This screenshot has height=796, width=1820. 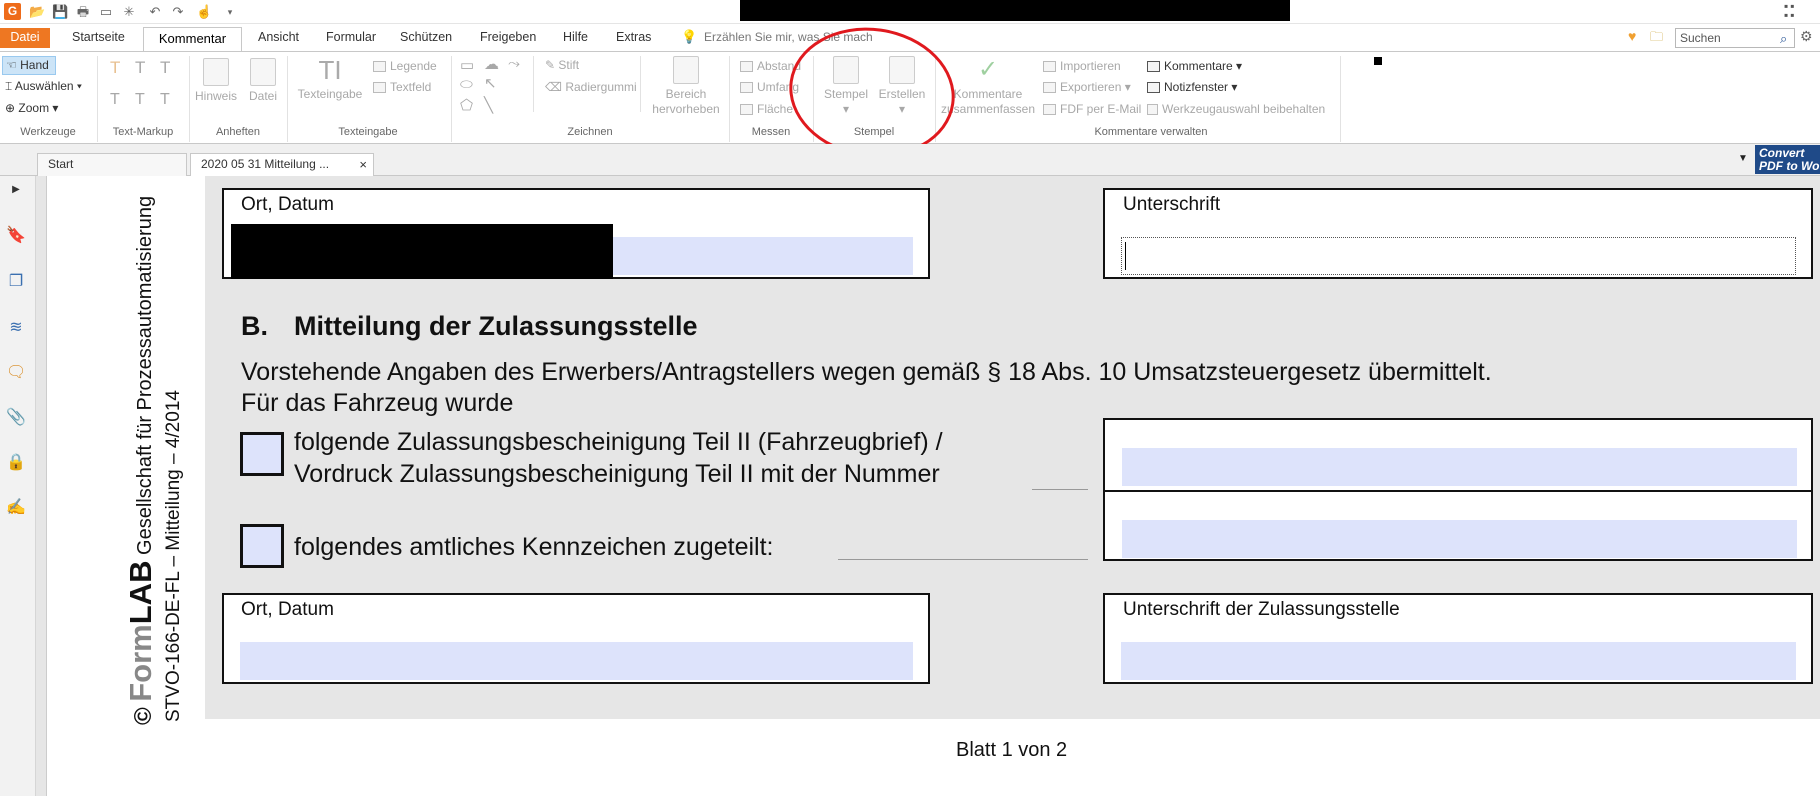 I want to click on tab-formular: Formular, so click(x=351, y=39).